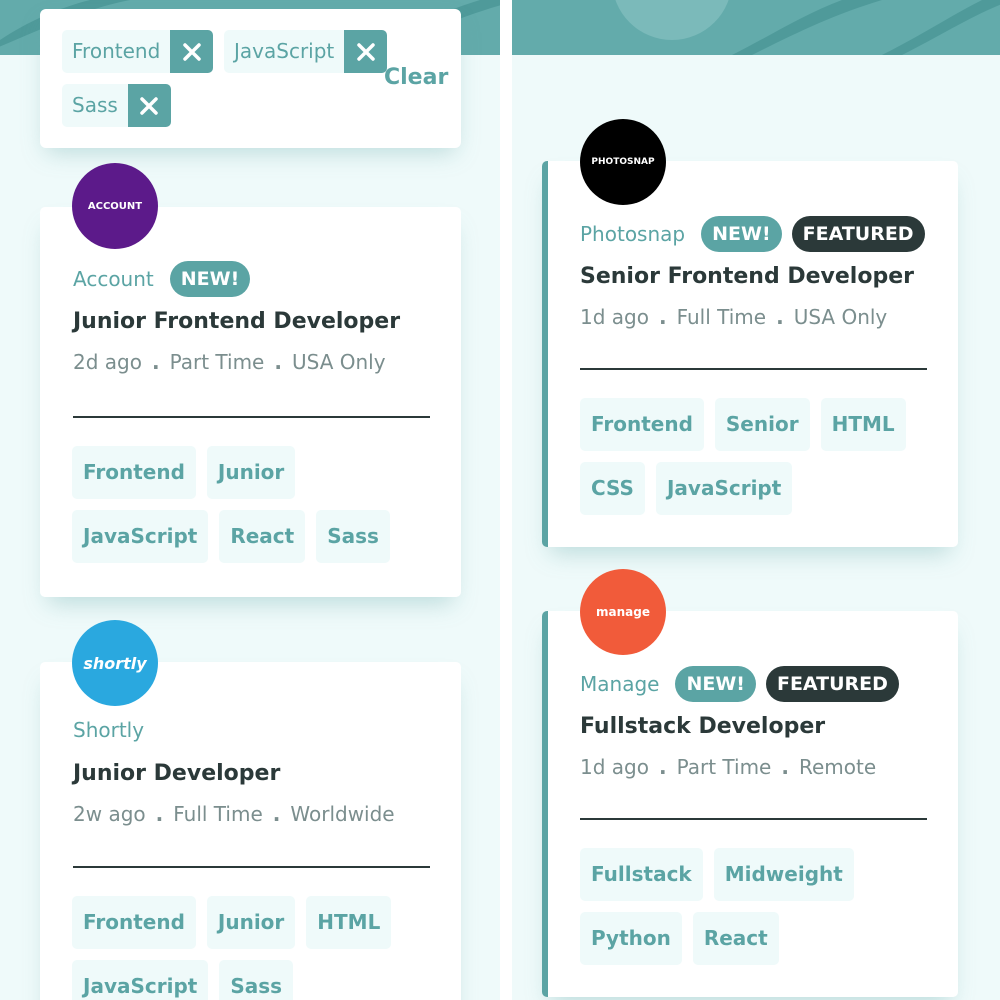  What do you see at coordinates (762, 424) in the screenshot?
I see `tag: Senior` at bounding box center [762, 424].